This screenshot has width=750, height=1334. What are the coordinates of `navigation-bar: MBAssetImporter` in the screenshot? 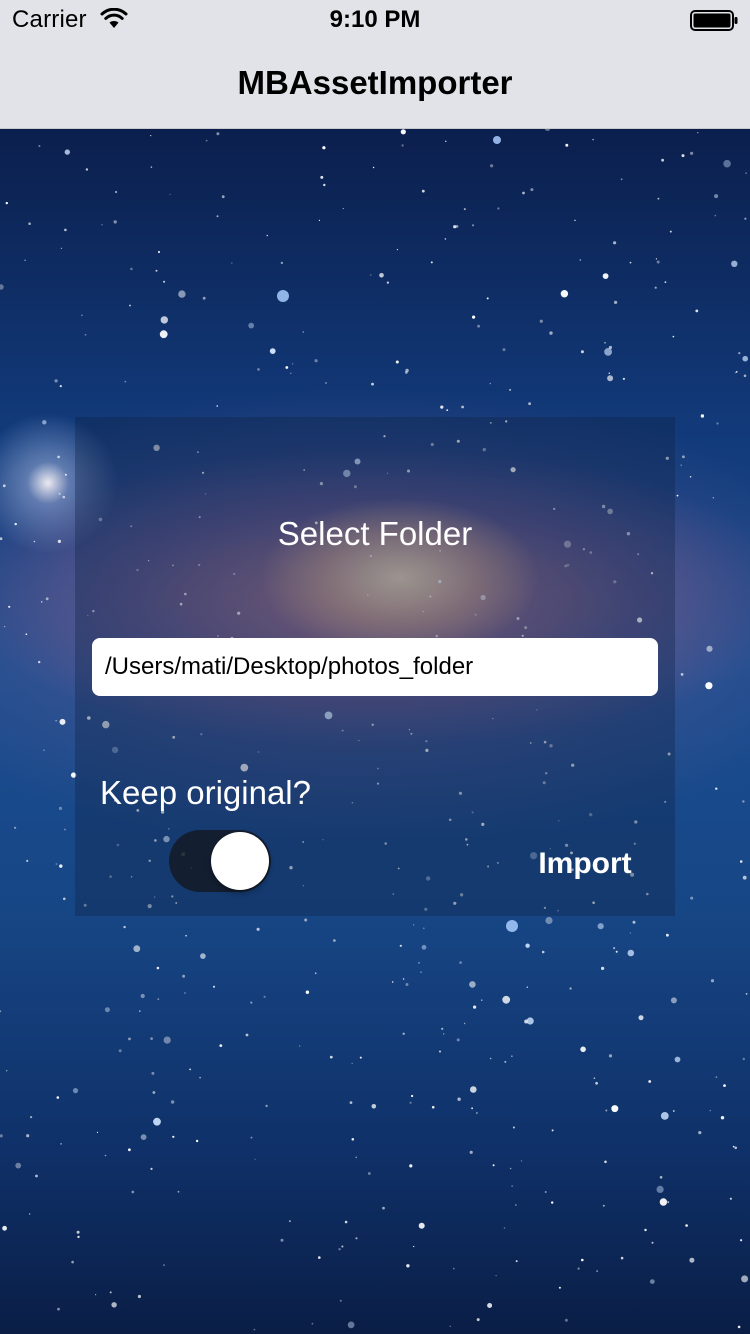 It's located at (375, 84).